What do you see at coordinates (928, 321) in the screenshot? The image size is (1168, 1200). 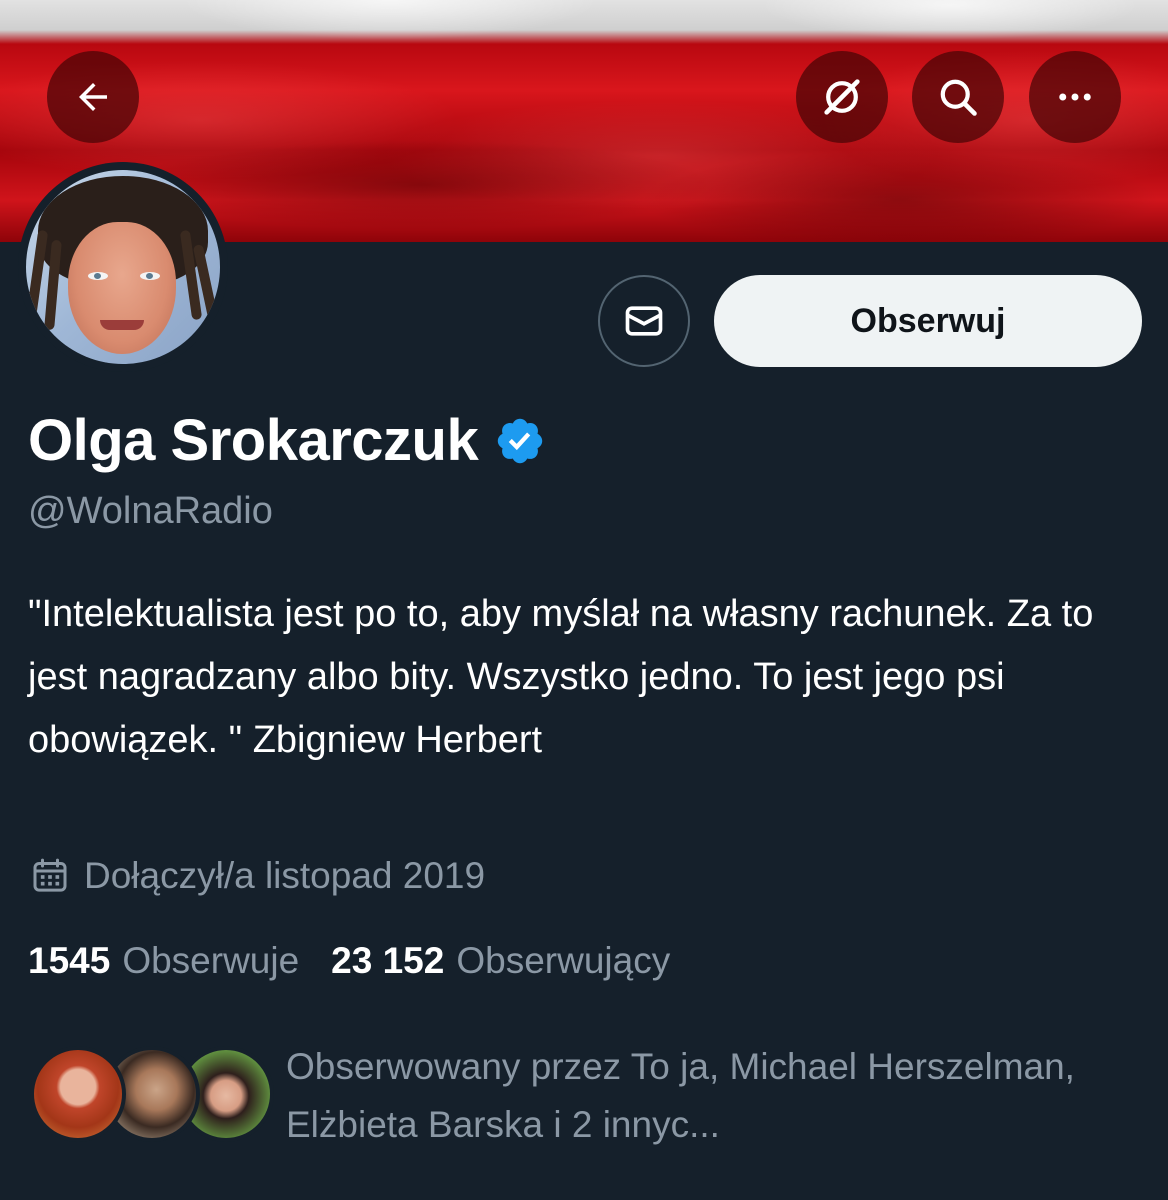 I see `follow-button: Obserwuj` at bounding box center [928, 321].